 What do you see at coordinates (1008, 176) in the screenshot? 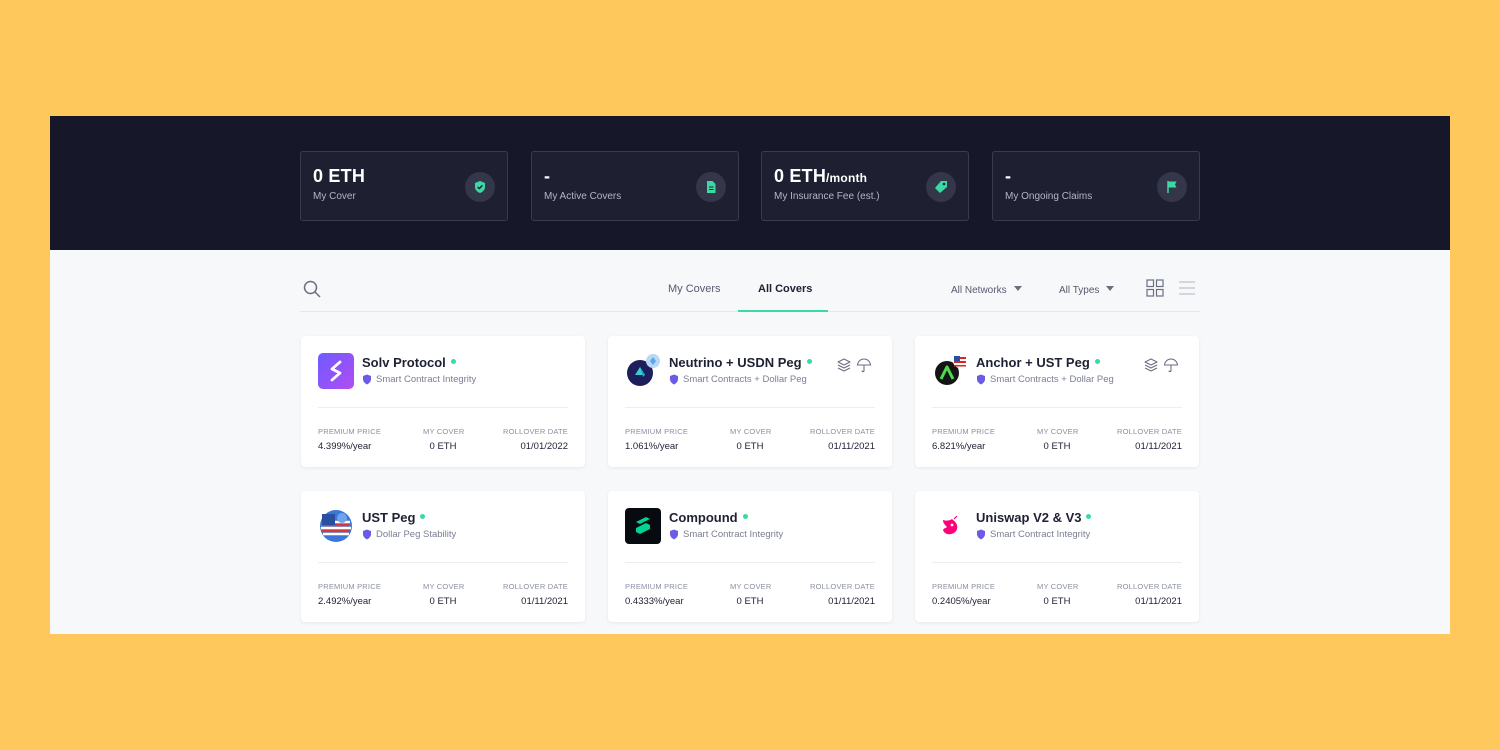
I see `ongoing-claims-value: -` at bounding box center [1008, 176].